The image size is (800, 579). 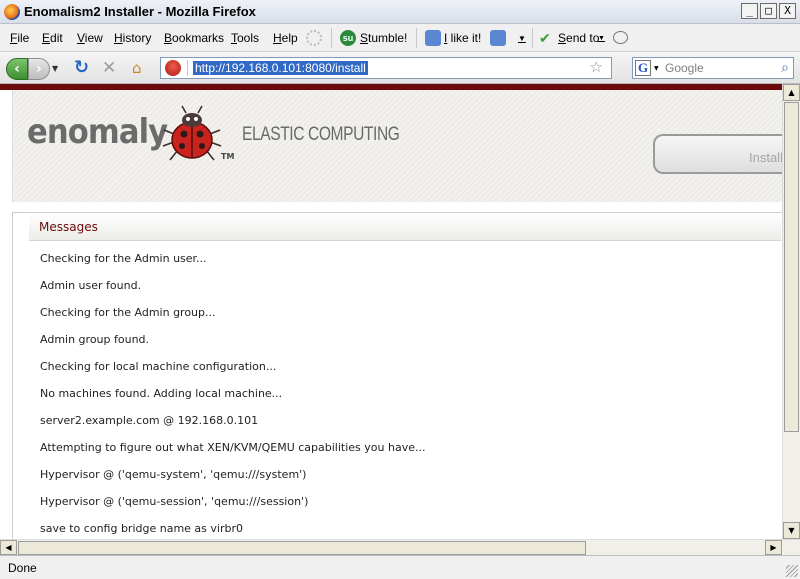 I want to click on divider, so click(x=187, y=68).